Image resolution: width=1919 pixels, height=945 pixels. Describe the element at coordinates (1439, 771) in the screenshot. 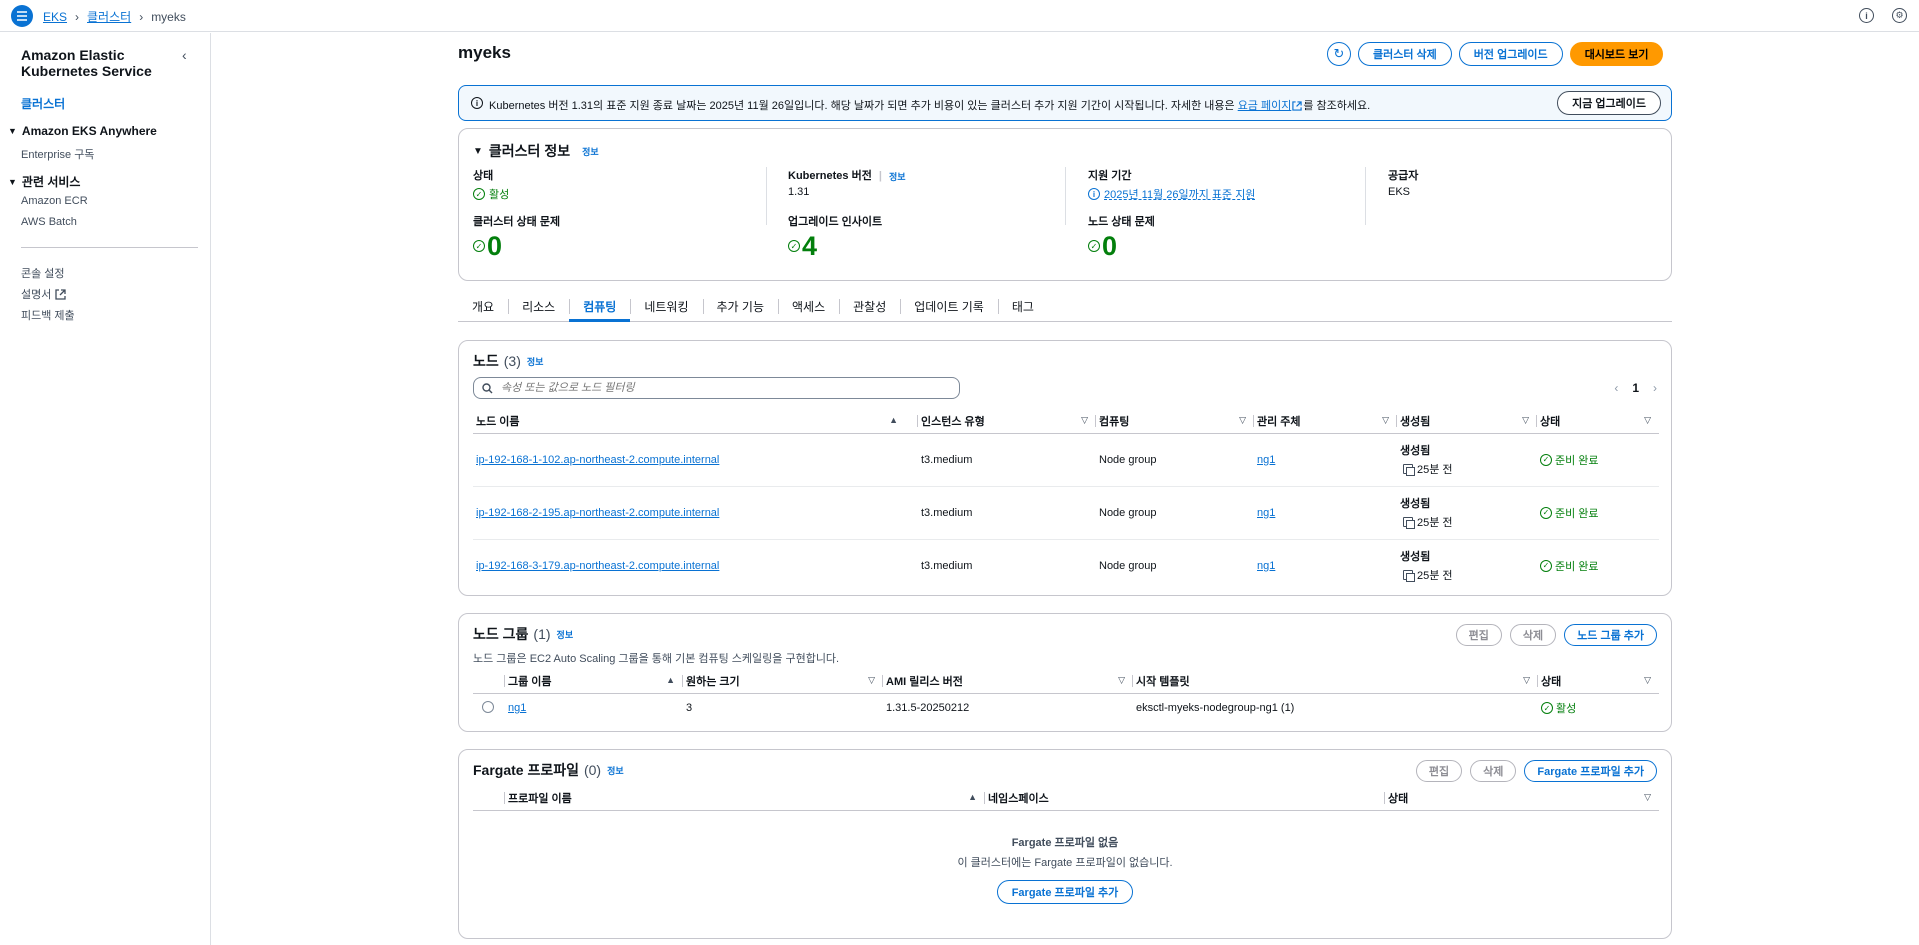

I see `edit-fargate-button: 편집` at that location.